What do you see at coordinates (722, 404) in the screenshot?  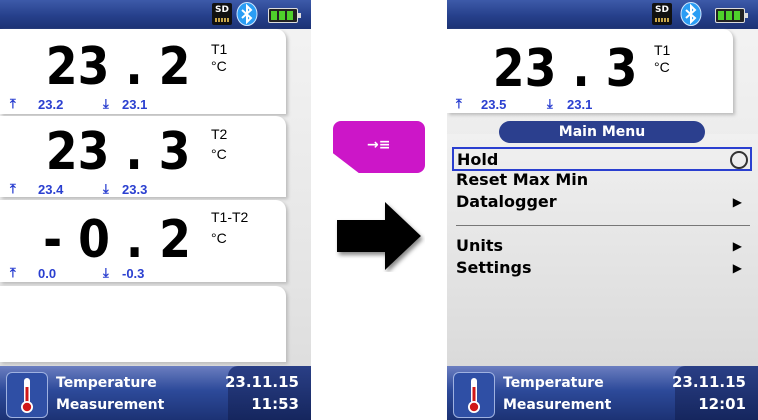 I see `time-label: 12:01` at bounding box center [722, 404].